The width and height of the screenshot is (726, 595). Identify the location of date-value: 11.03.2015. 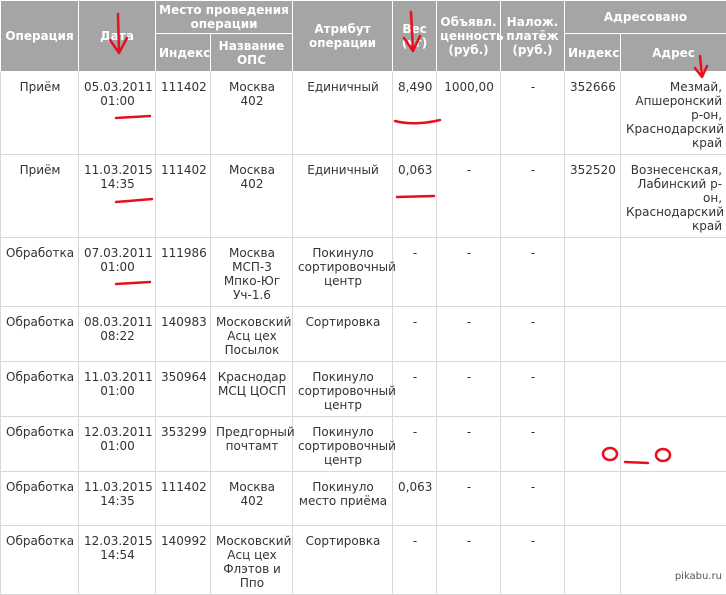
(117, 170).